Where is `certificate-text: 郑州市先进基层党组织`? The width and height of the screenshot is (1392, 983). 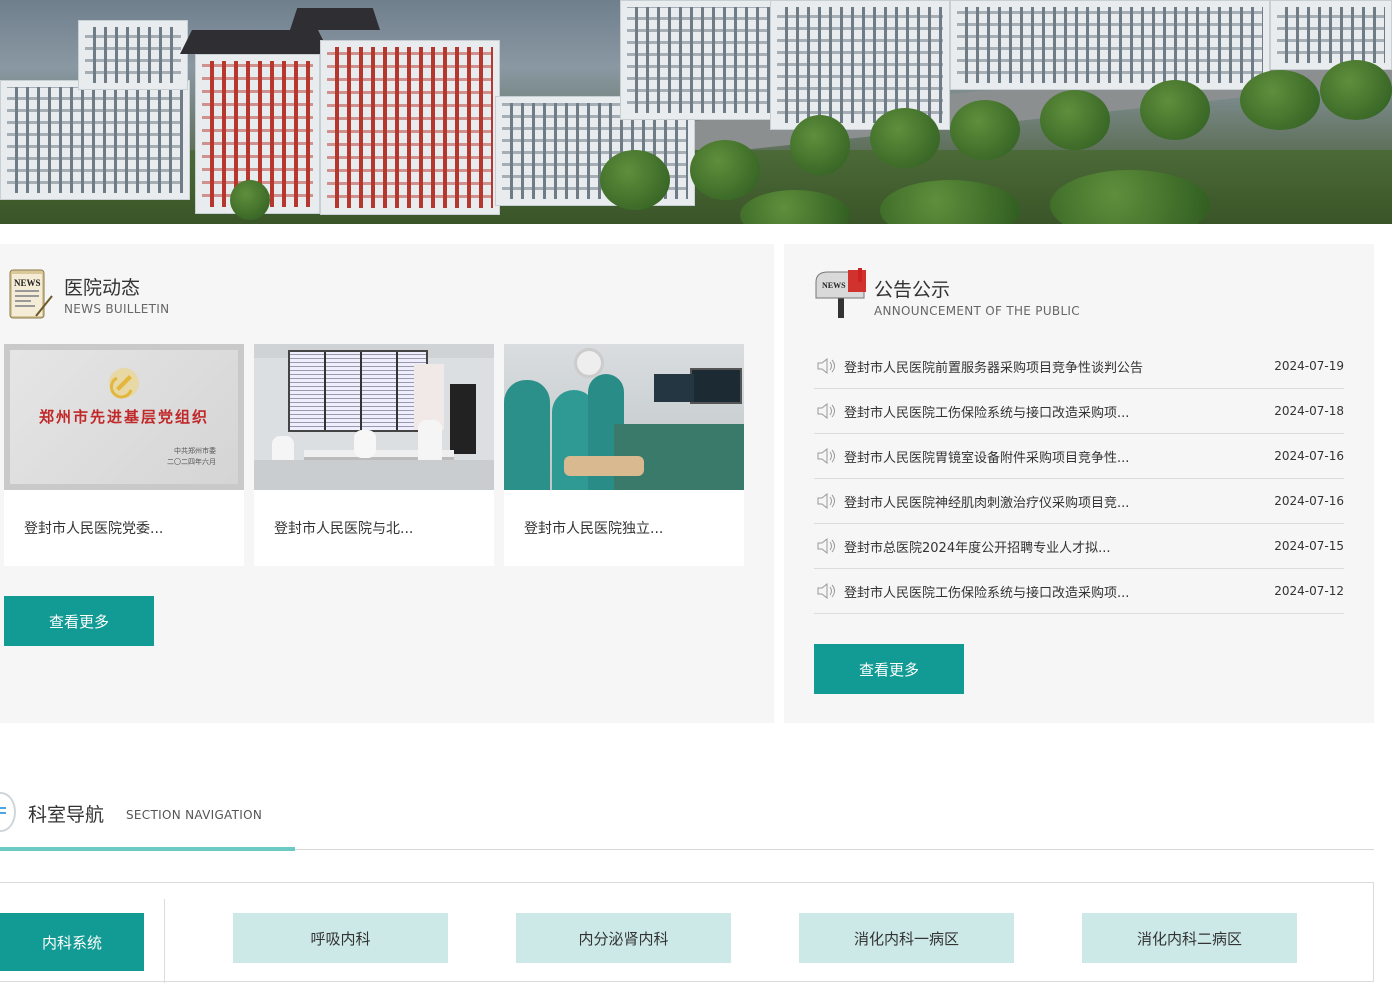 certificate-text: 郑州市先进基层党组织 is located at coordinates (123, 417).